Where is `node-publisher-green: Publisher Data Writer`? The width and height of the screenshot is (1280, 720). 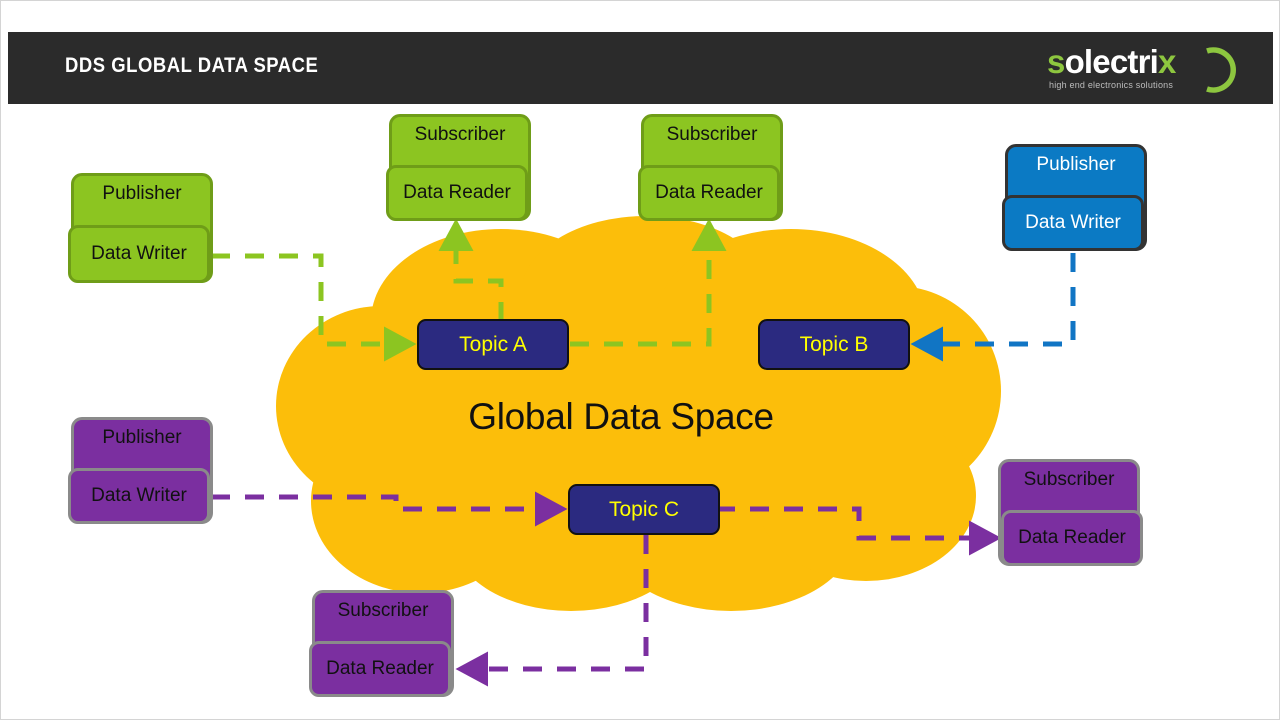 node-publisher-green: Publisher Data Writer is located at coordinates (140, 229).